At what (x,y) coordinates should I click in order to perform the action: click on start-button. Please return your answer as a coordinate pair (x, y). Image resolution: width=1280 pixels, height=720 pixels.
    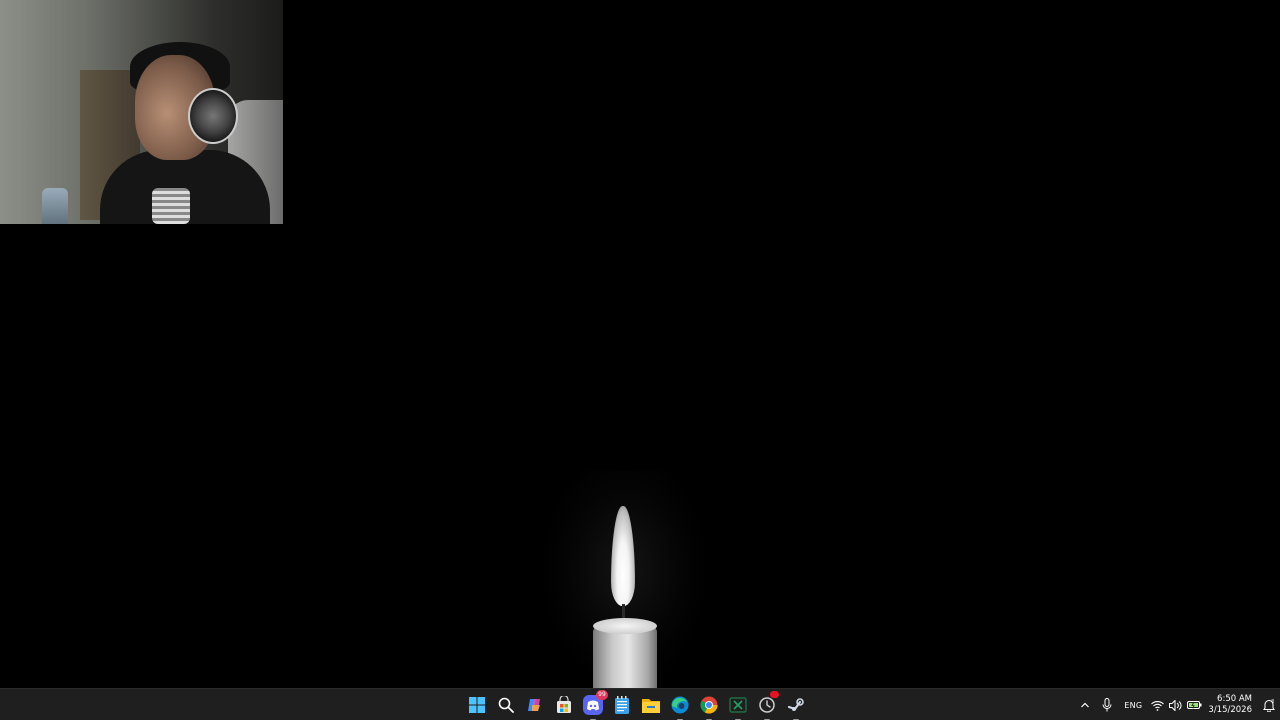
    Looking at the image, I should click on (477, 705).